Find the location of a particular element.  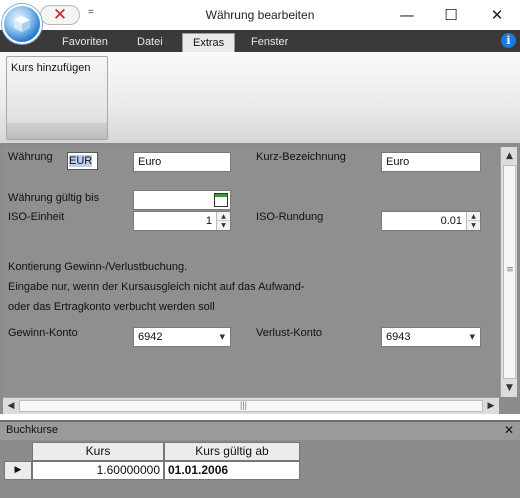

iso-unit-label: ISO-Einheit is located at coordinates (36, 217).